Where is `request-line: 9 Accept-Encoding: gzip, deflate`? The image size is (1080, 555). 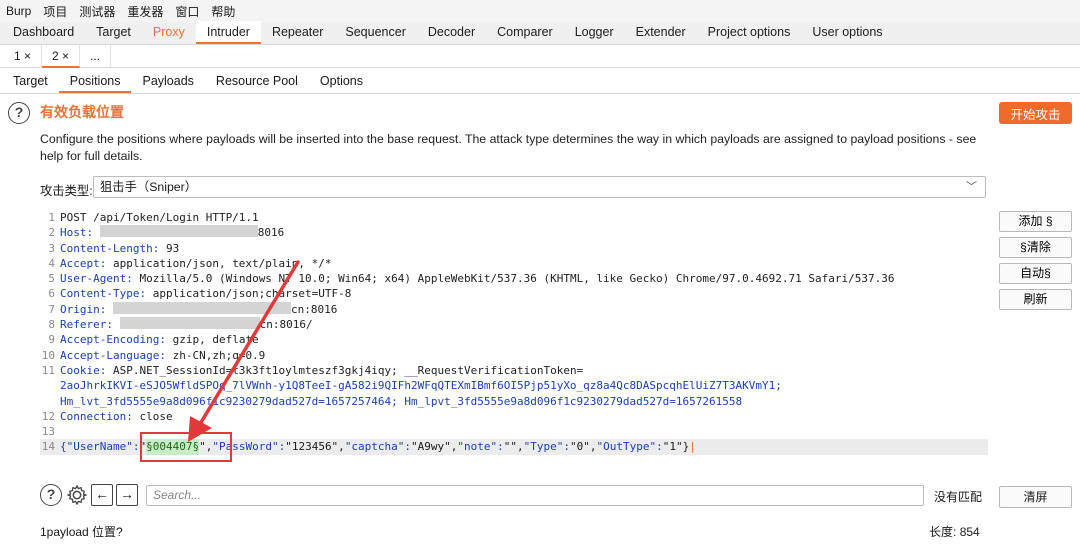 request-line: 9 Accept-Encoding: gzip, deflate is located at coordinates (153, 340).